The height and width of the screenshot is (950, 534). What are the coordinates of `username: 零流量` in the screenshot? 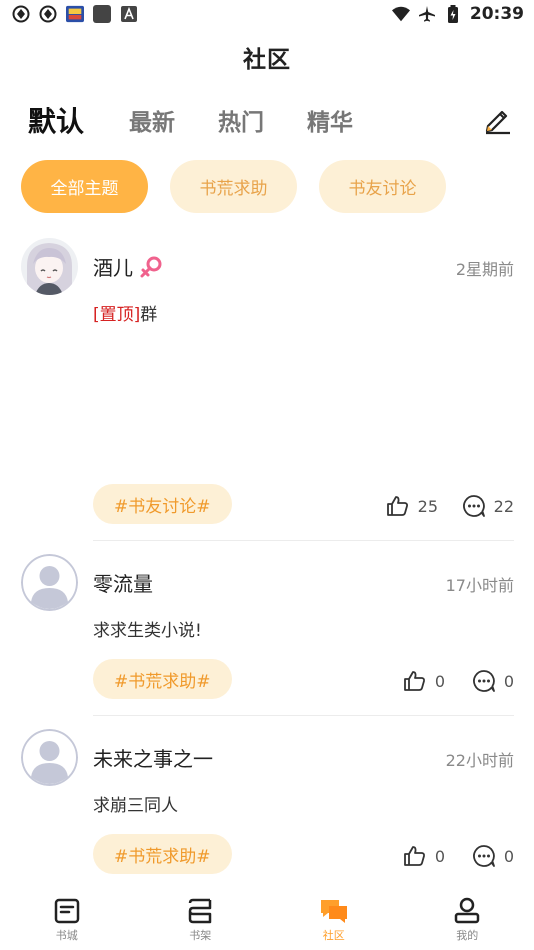 It's located at (123, 584).